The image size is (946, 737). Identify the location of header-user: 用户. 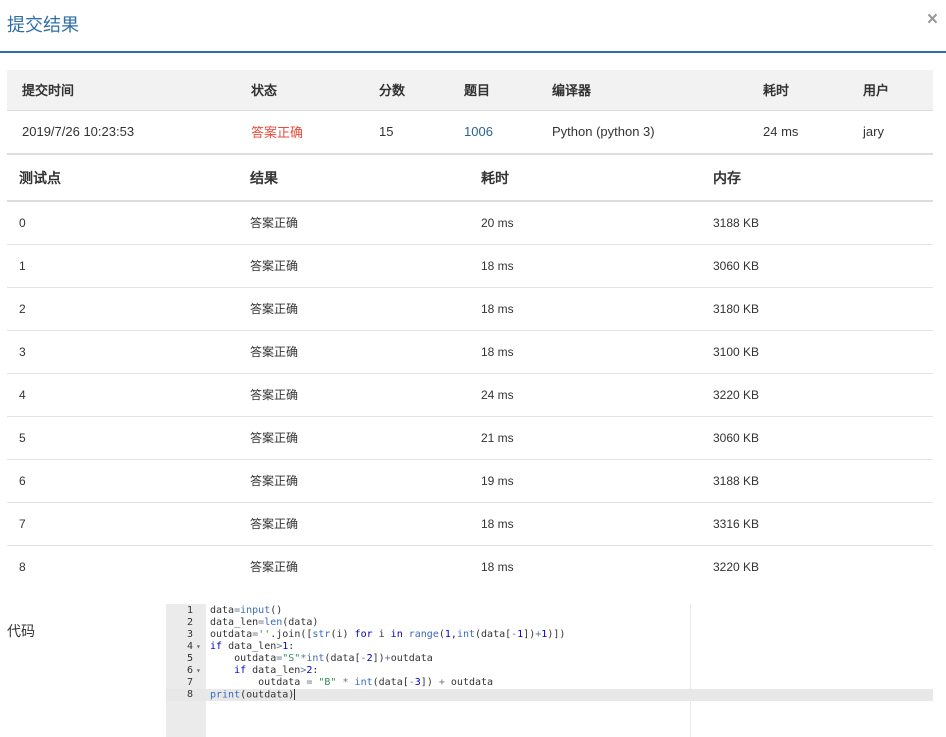
(890, 90).